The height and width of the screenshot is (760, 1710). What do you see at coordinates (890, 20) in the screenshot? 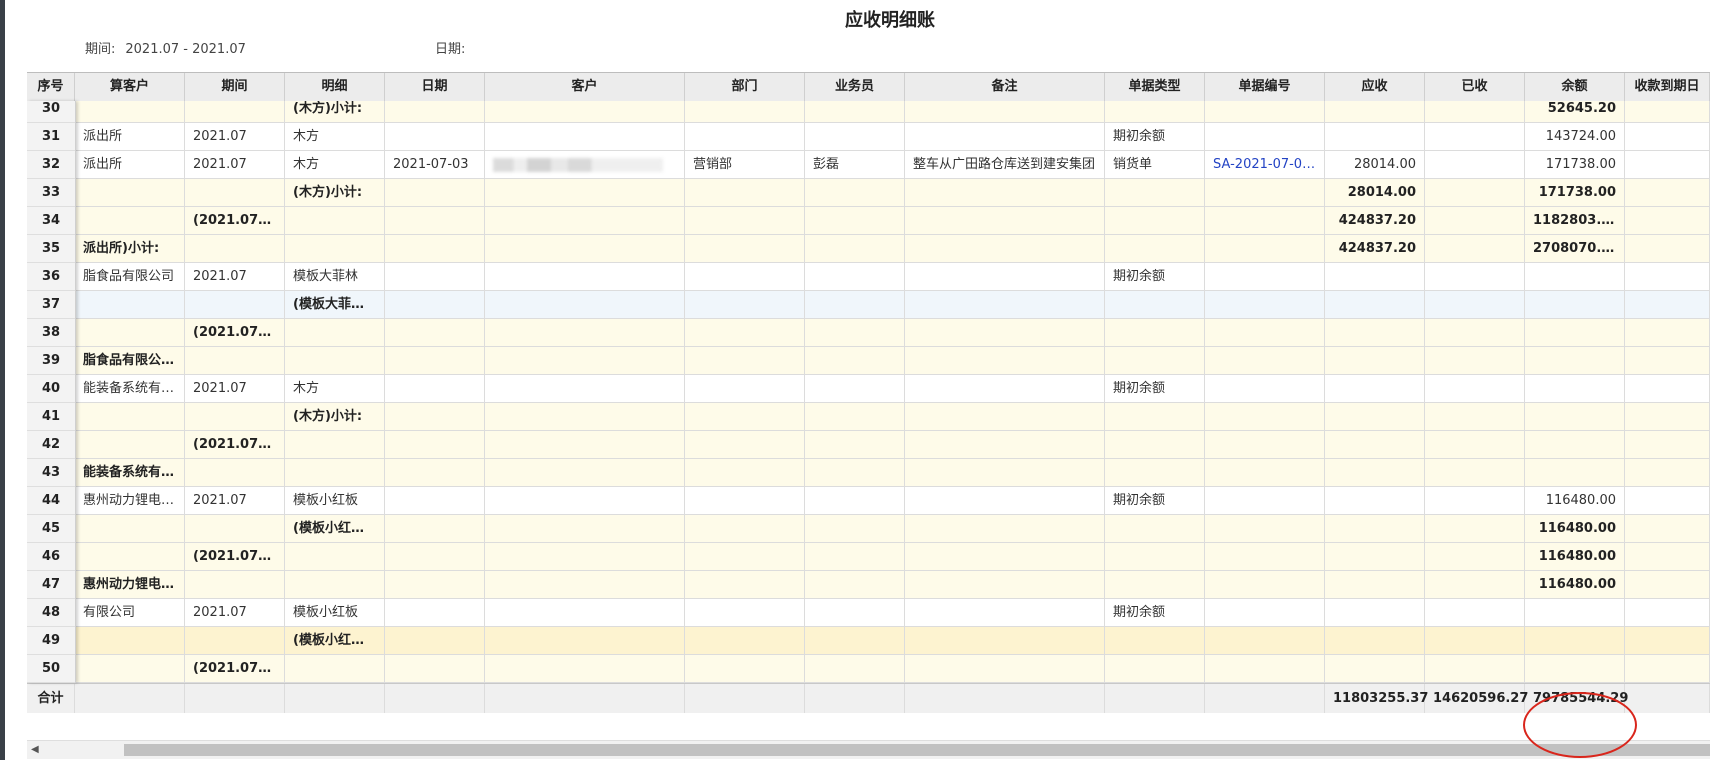
I see `report-title: 应收明细账` at bounding box center [890, 20].